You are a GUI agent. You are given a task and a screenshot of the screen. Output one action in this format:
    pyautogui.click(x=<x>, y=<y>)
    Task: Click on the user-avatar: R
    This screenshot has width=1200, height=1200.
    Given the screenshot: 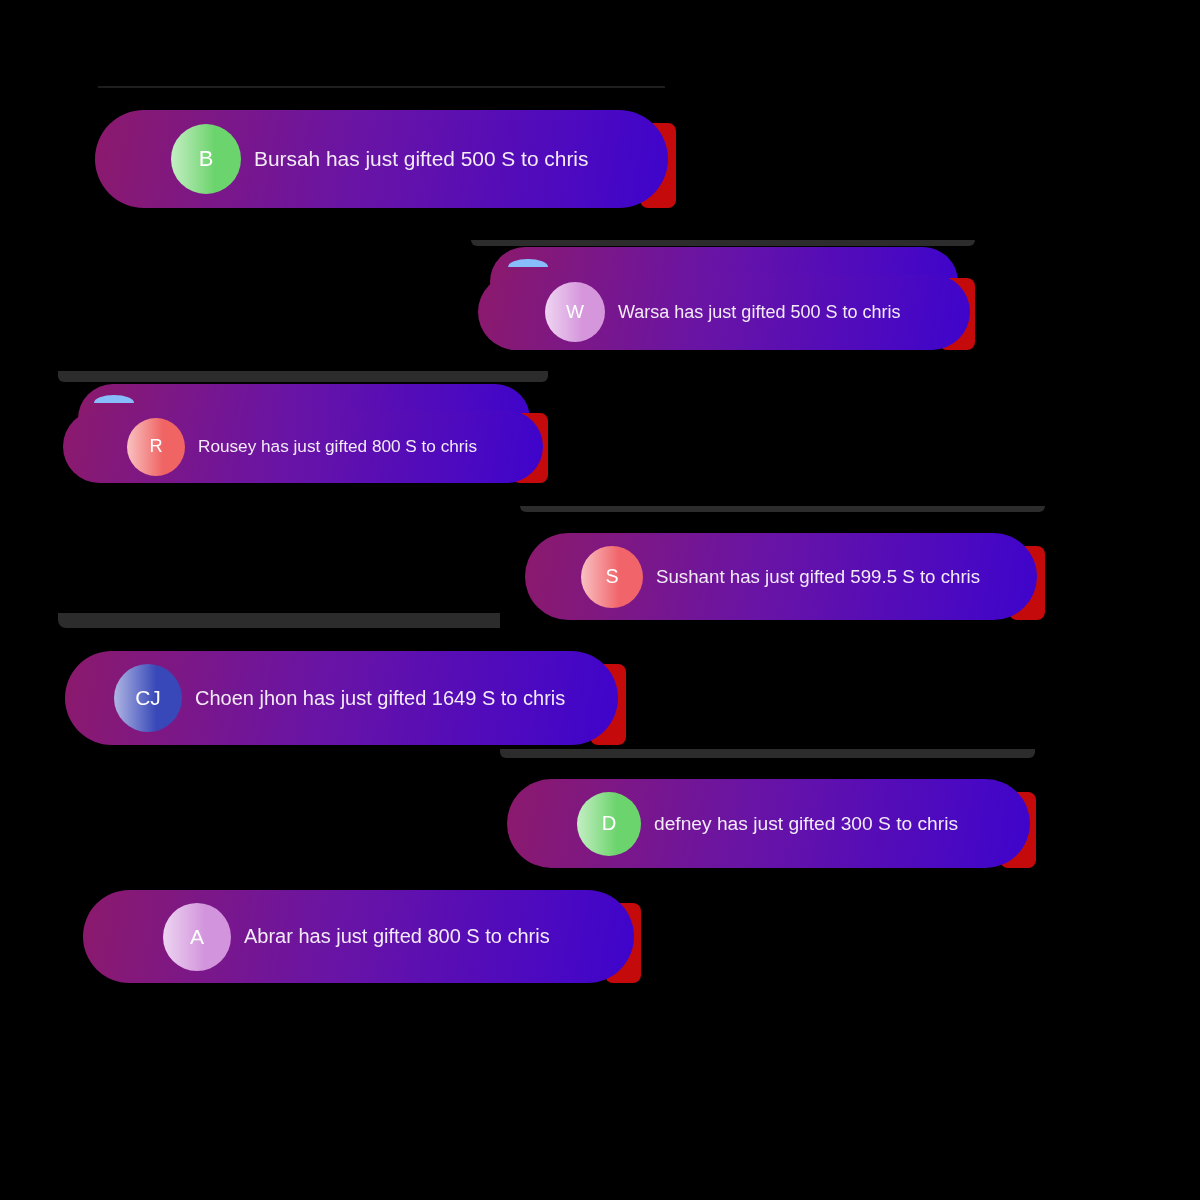 What is the action you would take?
    pyautogui.click(x=156, y=446)
    